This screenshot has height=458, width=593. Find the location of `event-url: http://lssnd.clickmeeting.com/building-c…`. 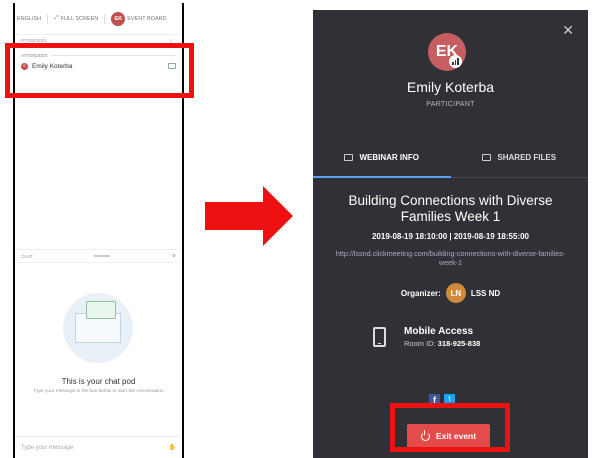

event-url: http://lssnd.clickmeeting.com/building-c… is located at coordinates (450, 258).